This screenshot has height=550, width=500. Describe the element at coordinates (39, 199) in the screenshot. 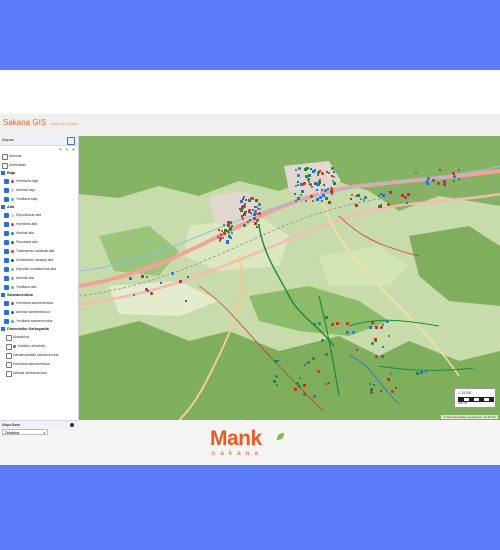

I see `layer-item: Ynsiltaria baja` at that location.